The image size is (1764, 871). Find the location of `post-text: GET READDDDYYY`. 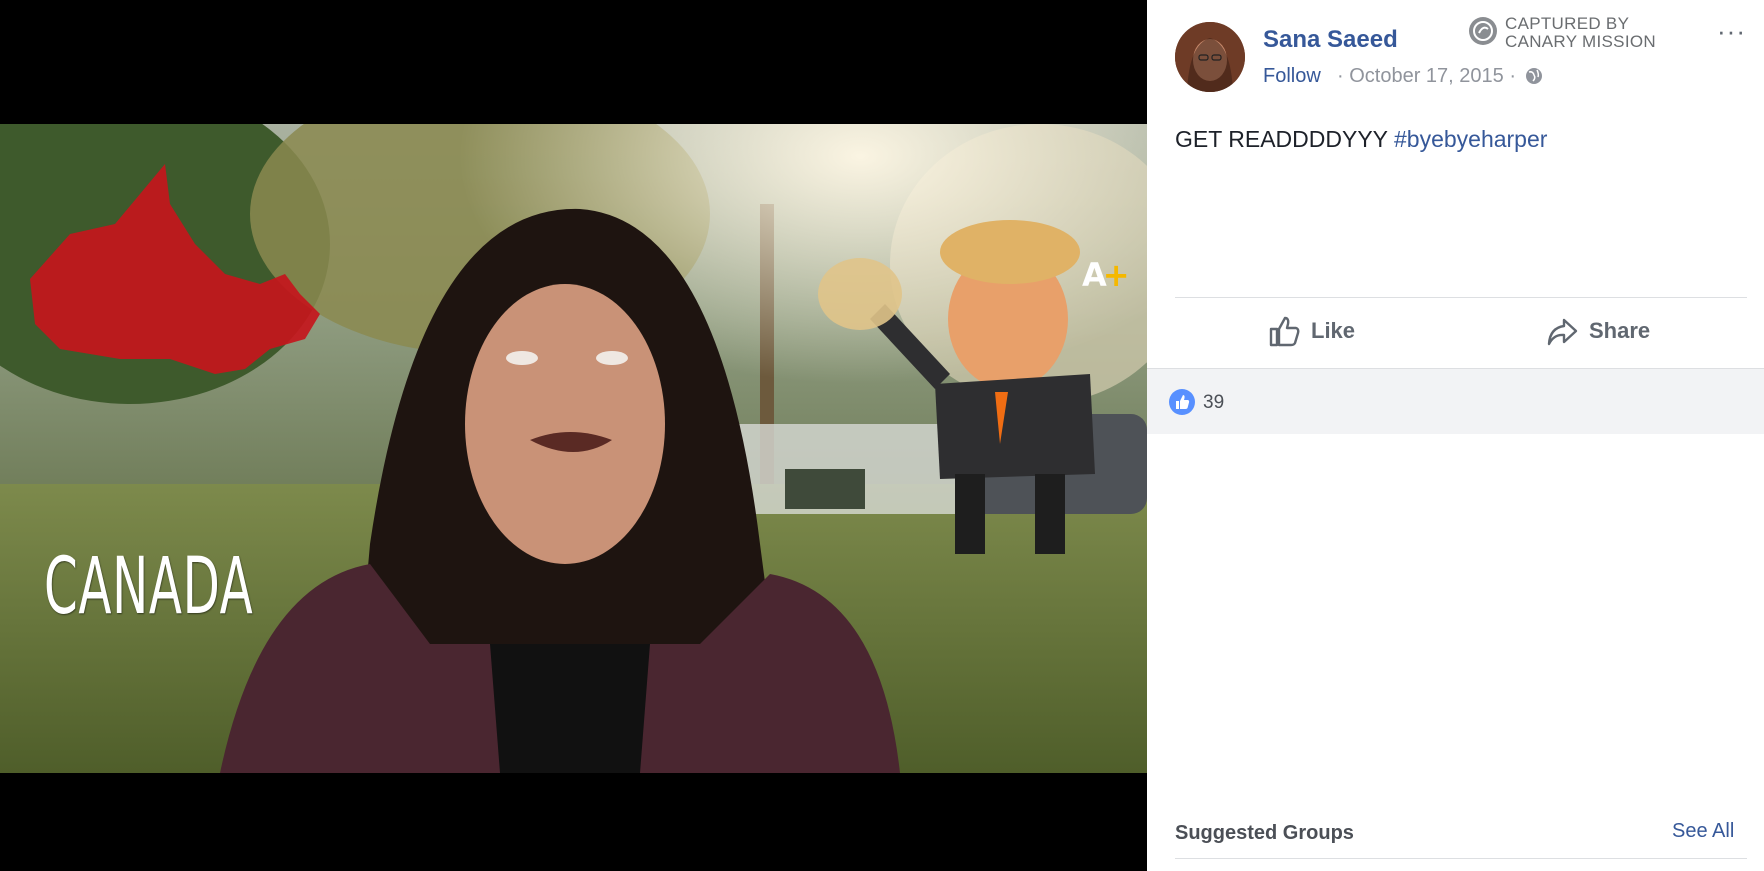

post-text: GET READDDDYYY is located at coordinates (1281, 139).